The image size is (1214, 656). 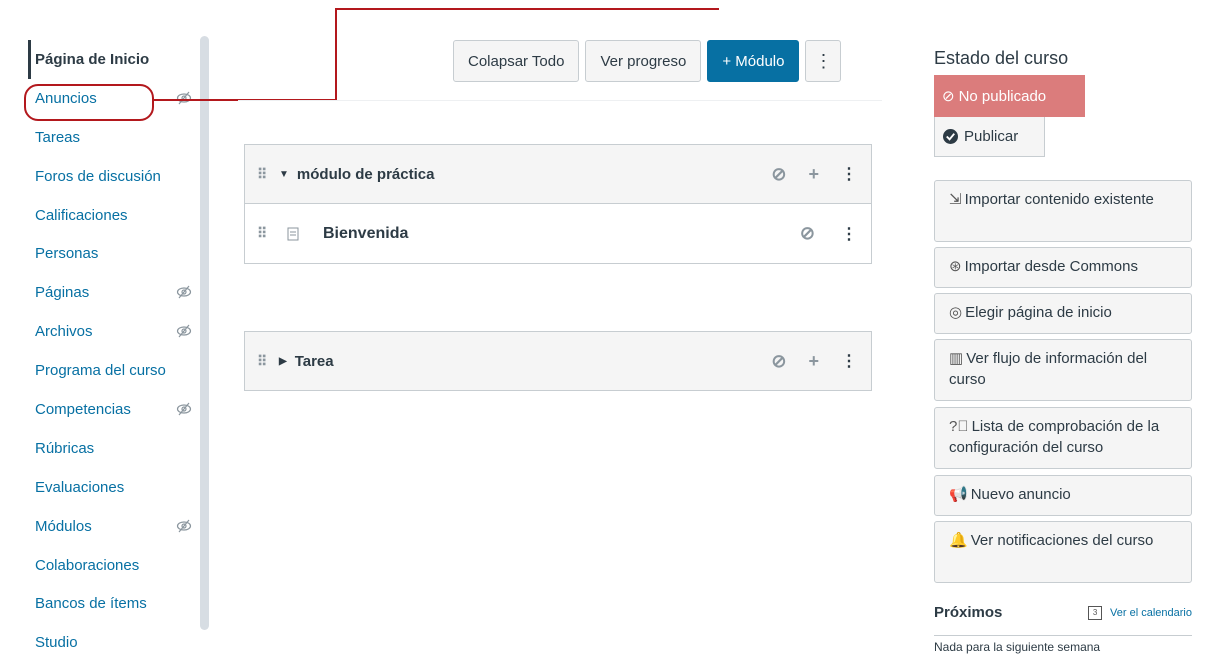 I want to click on view-calendar-label: Ver el calendario, so click(x=1151, y=612).